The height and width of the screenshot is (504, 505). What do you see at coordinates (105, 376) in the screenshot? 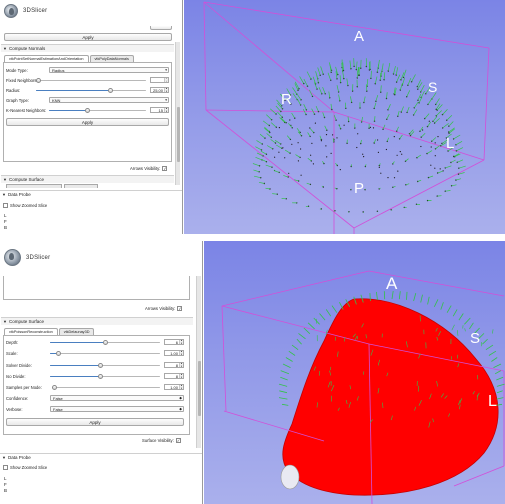
I see `iso-divide-slider` at bounding box center [105, 376].